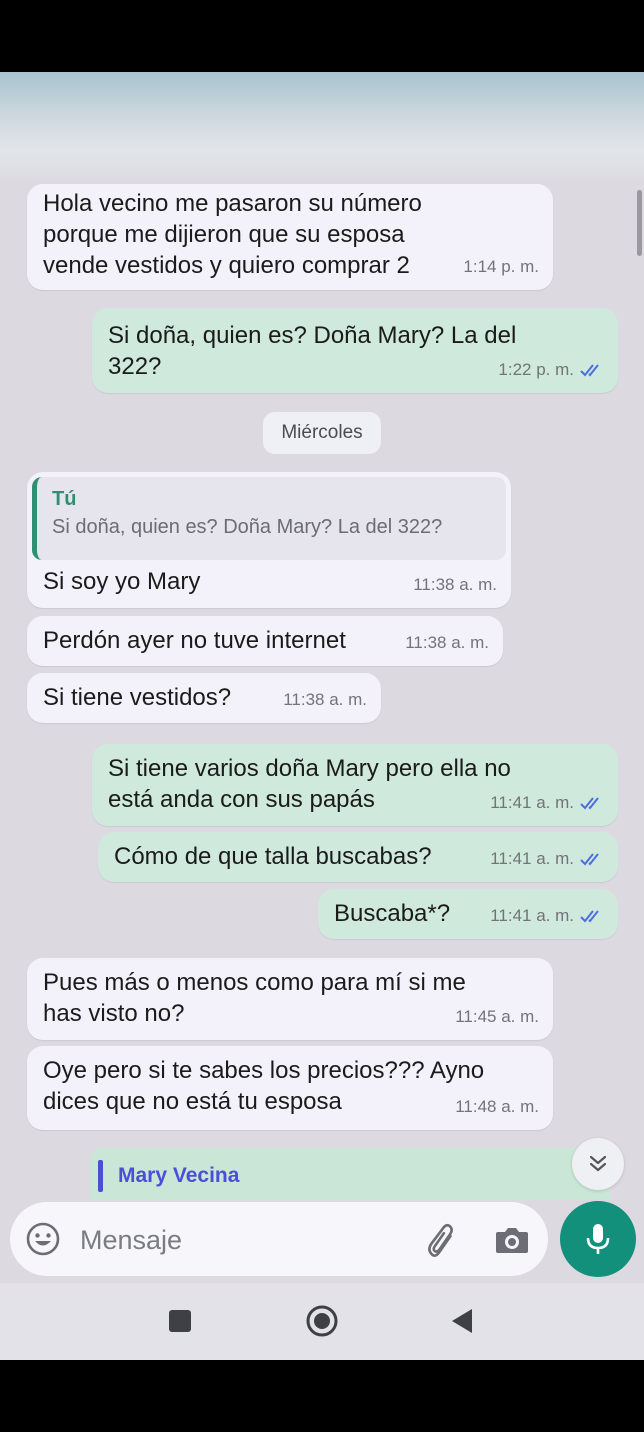 This screenshot has height=1432, width=644. I want to click on voice-message-button, so click(598, 1239).